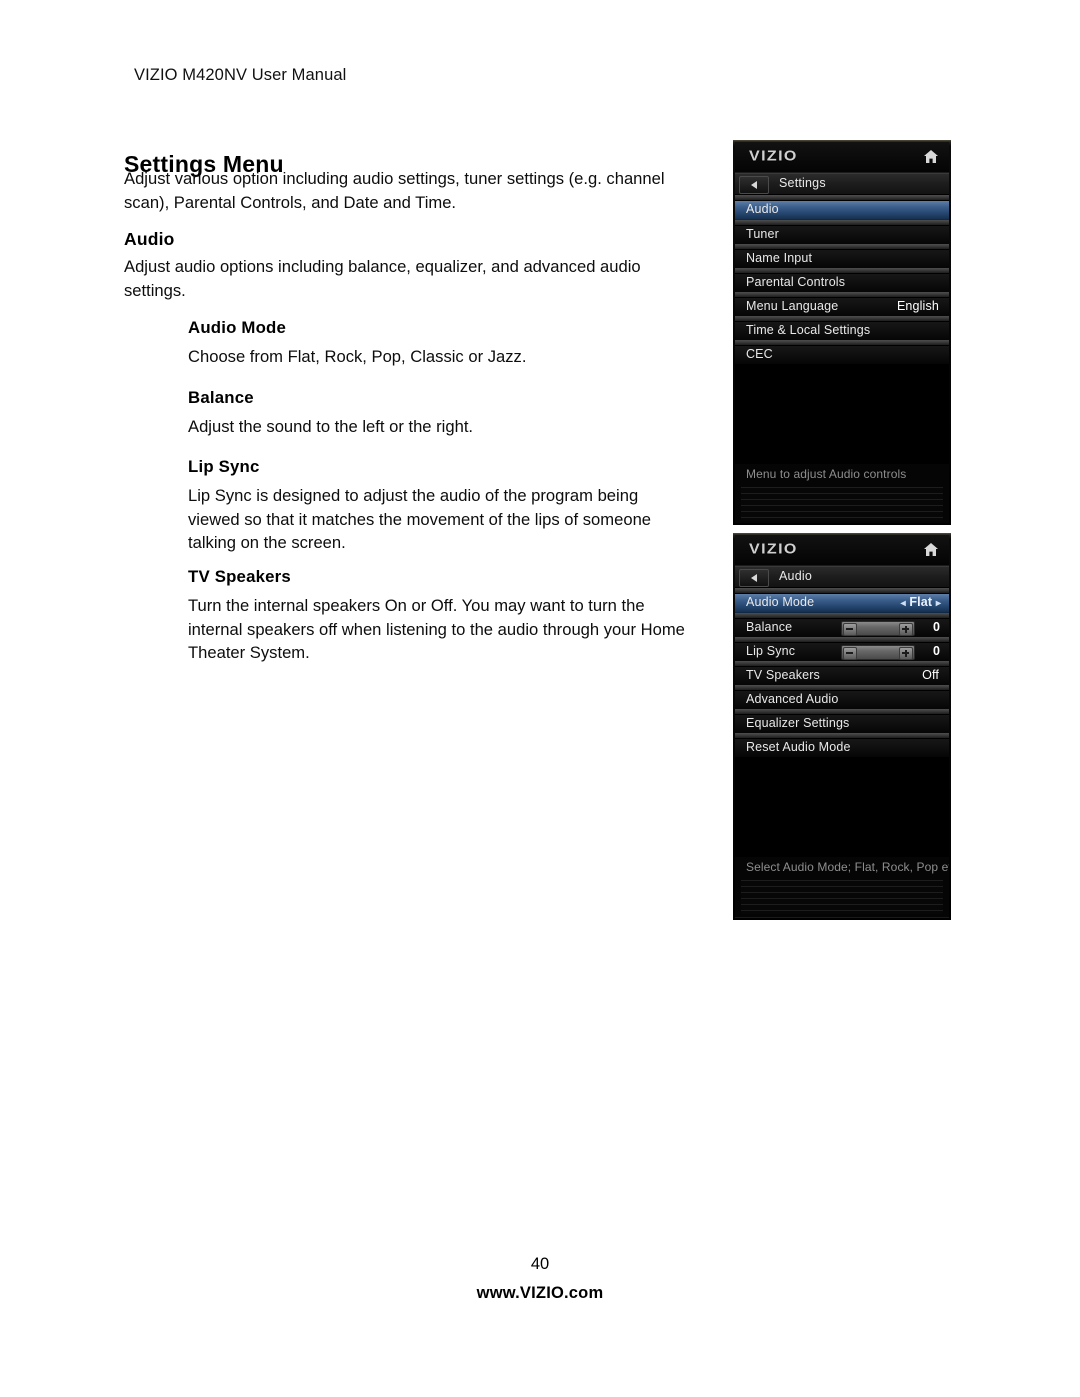 This screenshot has width=1080, height=1397. Describe the element at coordinates (540, 1293) in the screenshot. I see `footer-website: www.VIZIO.com` at that location.